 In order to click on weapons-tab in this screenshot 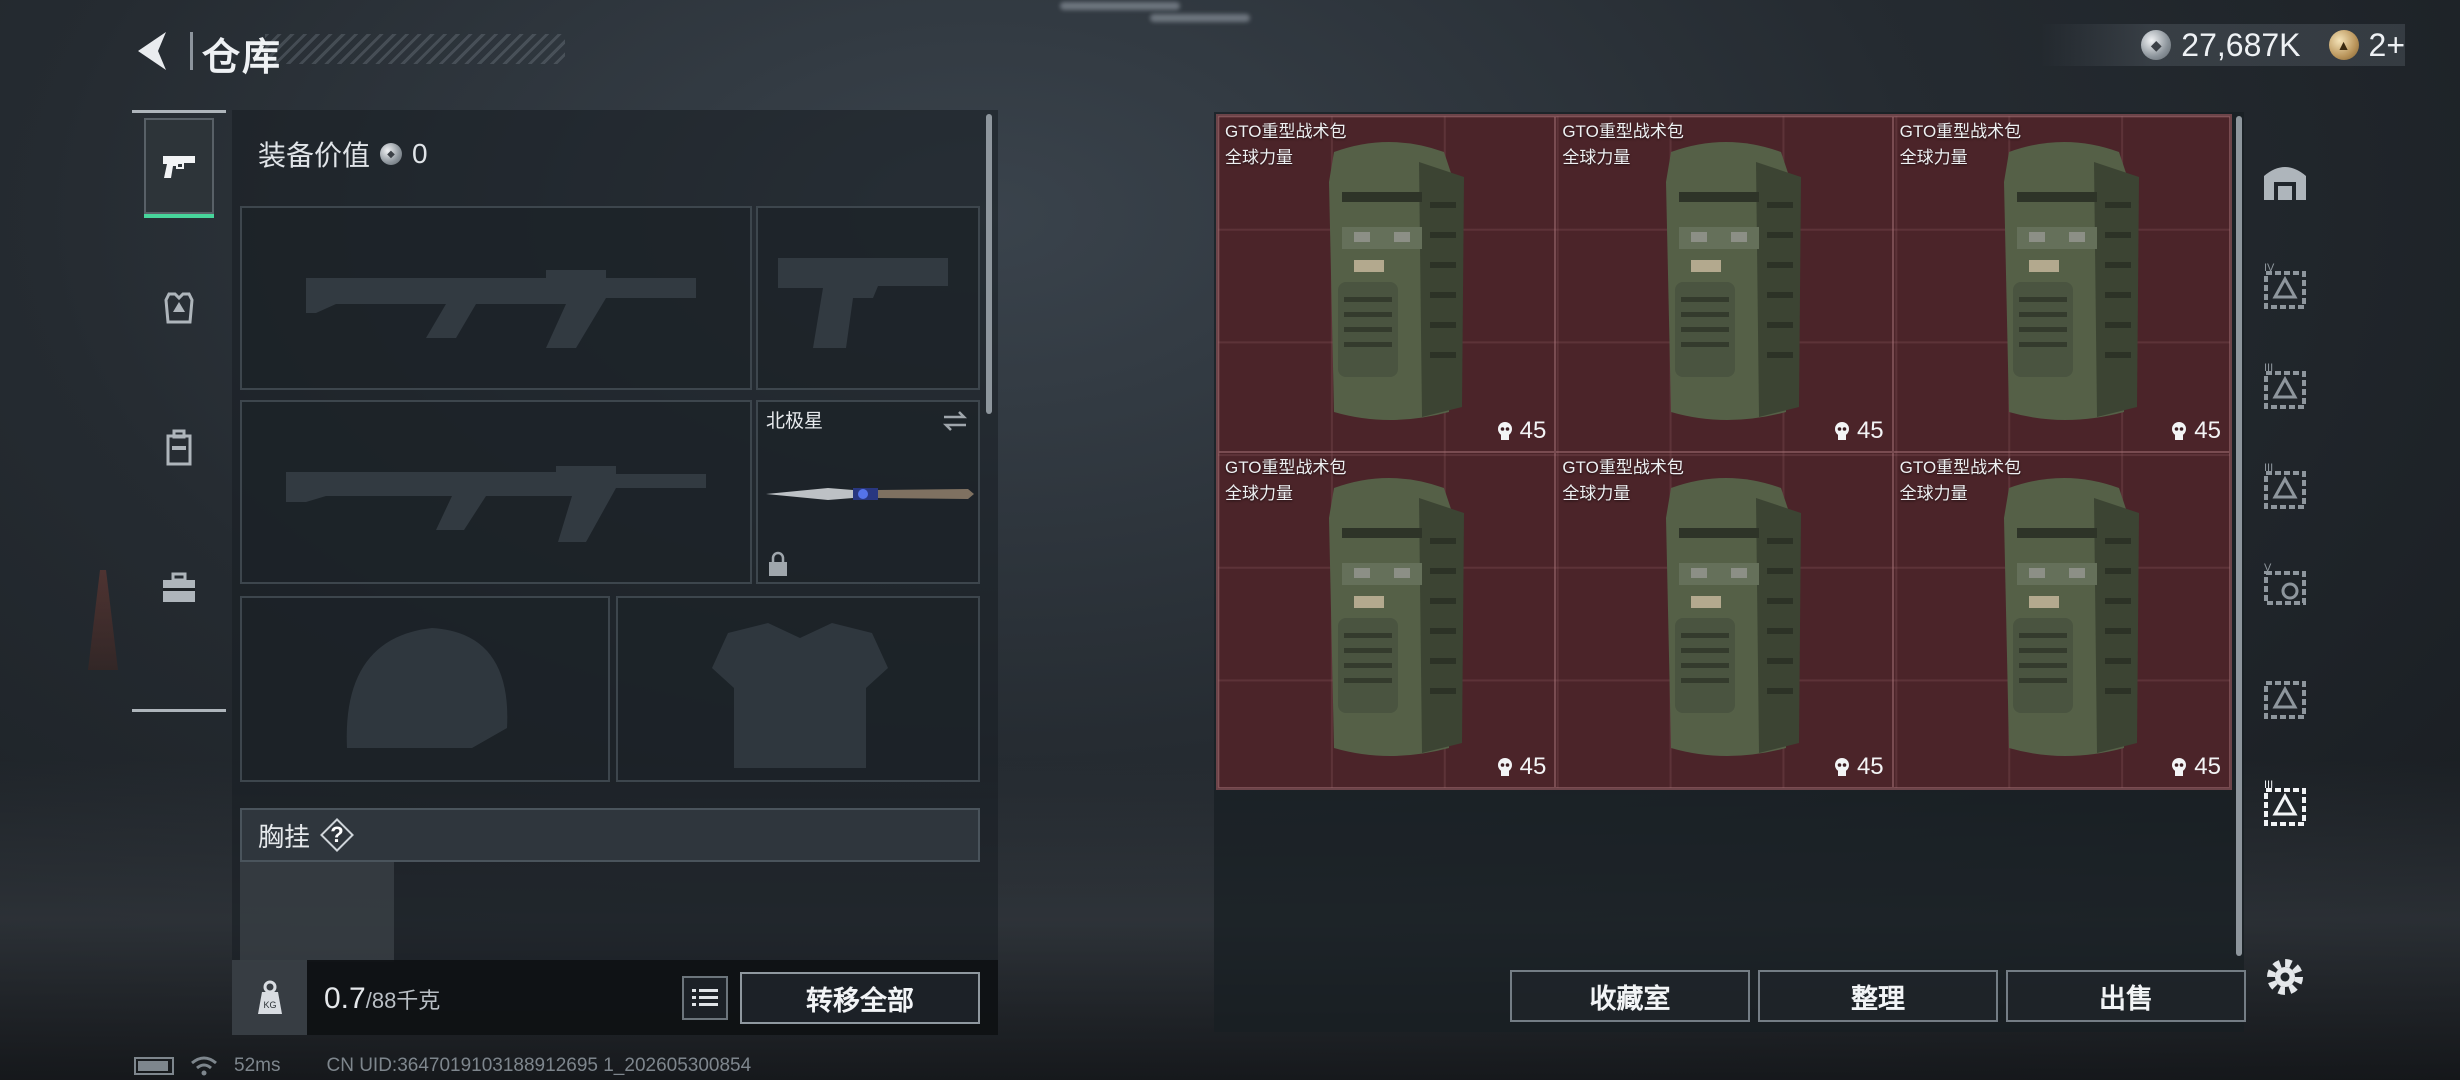, I will do `click(179, 168)`.